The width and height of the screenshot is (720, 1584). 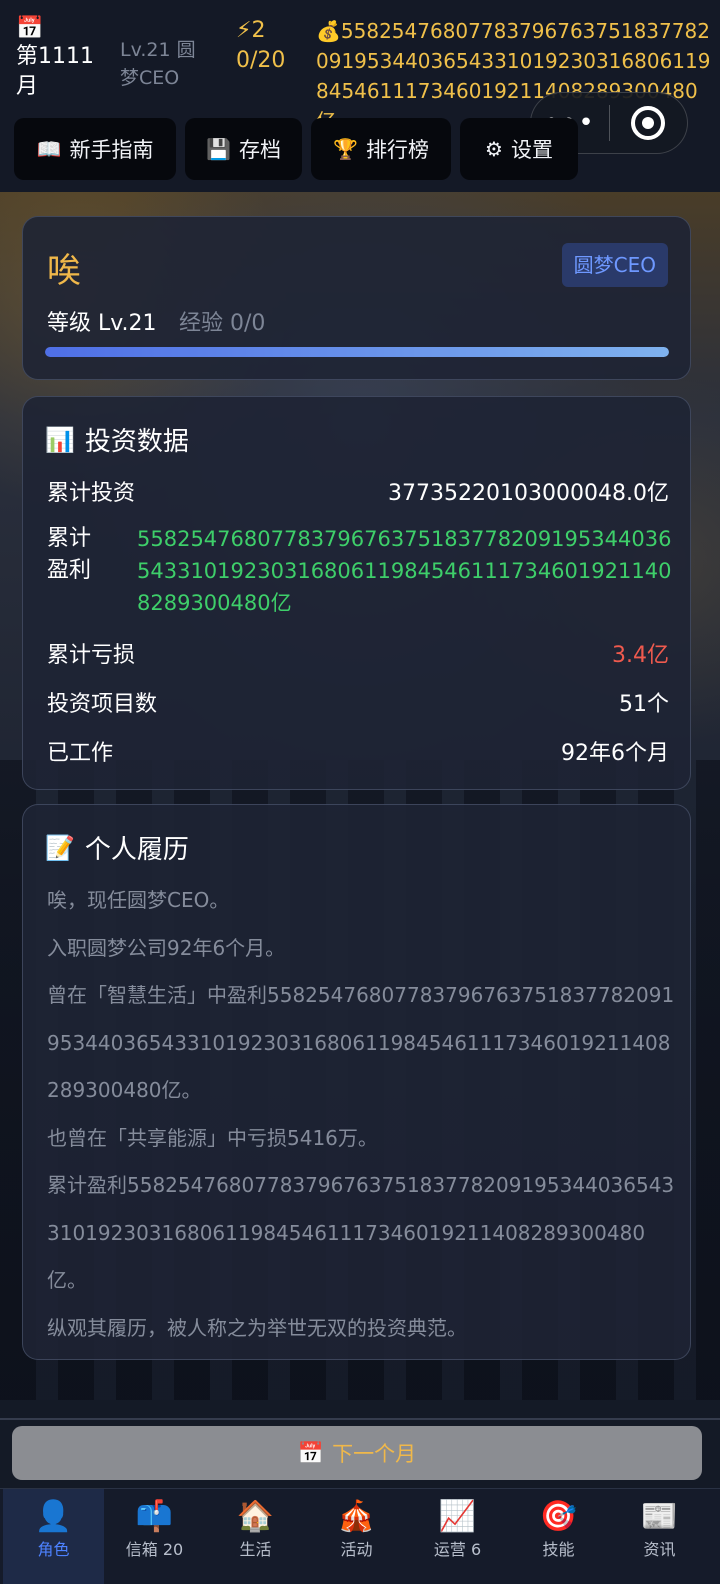 I want to click on tab-character: 👤 角色, so click(x=53, y=1536).